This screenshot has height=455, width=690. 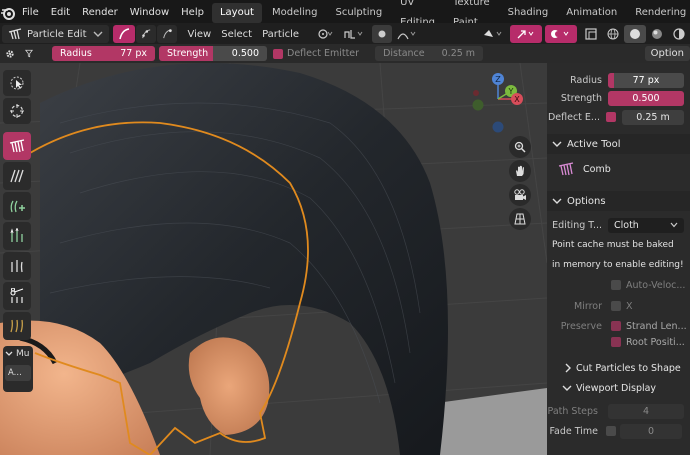 What do you see at coordinates (646, 225) in the screenshot?
I see `editing-type-select: Cloth` at bounding box center [646, 225].